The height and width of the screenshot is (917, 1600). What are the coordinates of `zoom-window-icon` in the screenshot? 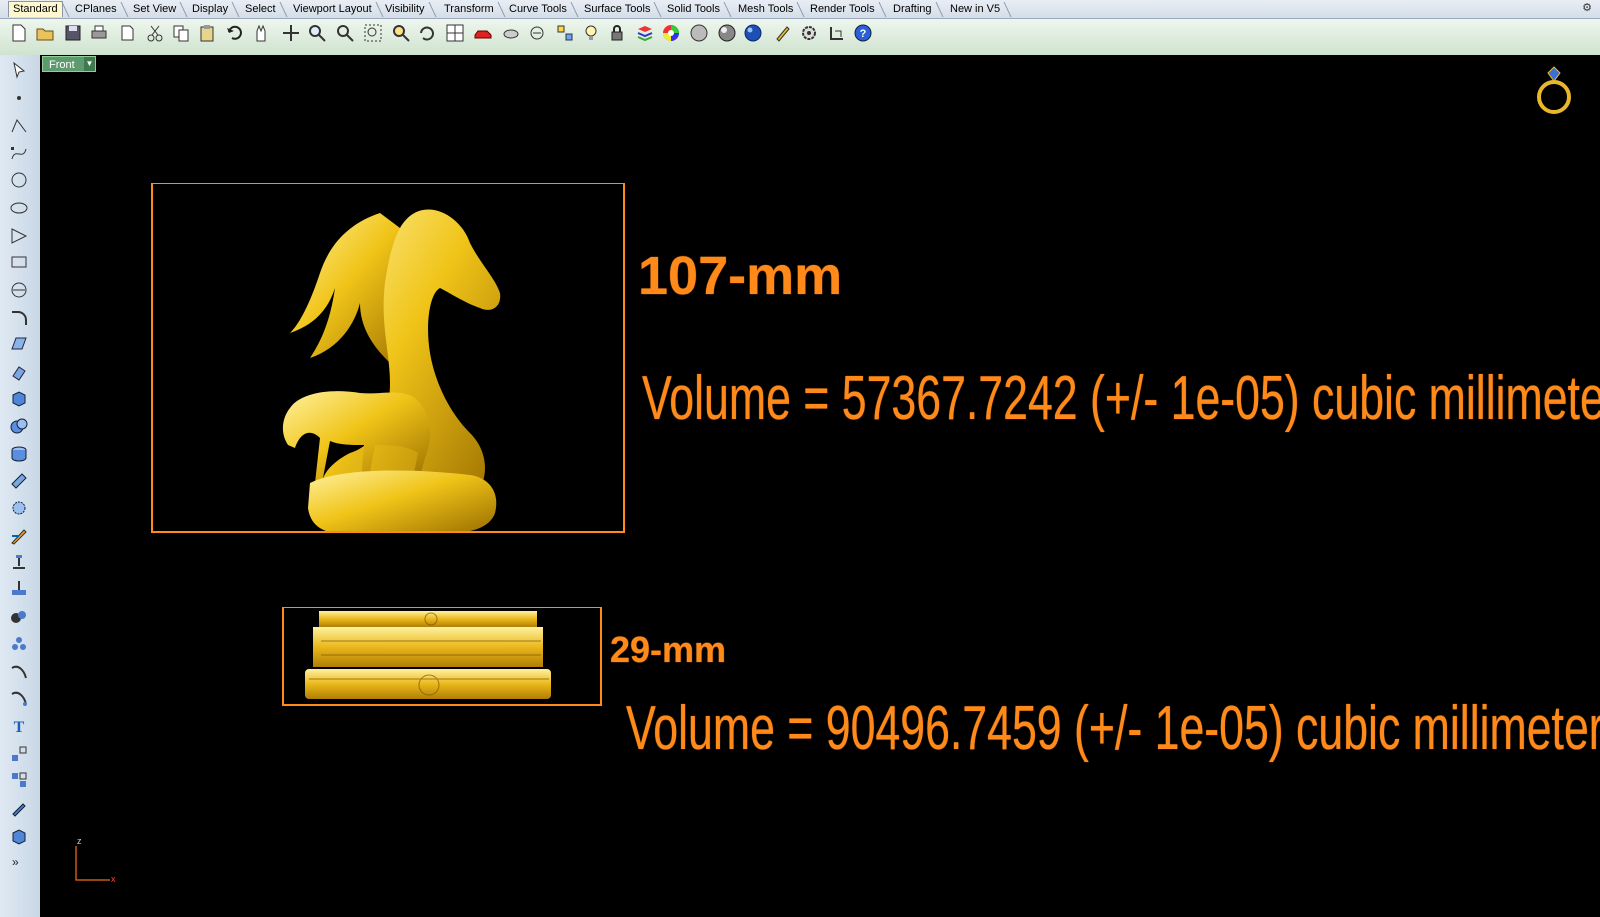 It's located at (345, 33).